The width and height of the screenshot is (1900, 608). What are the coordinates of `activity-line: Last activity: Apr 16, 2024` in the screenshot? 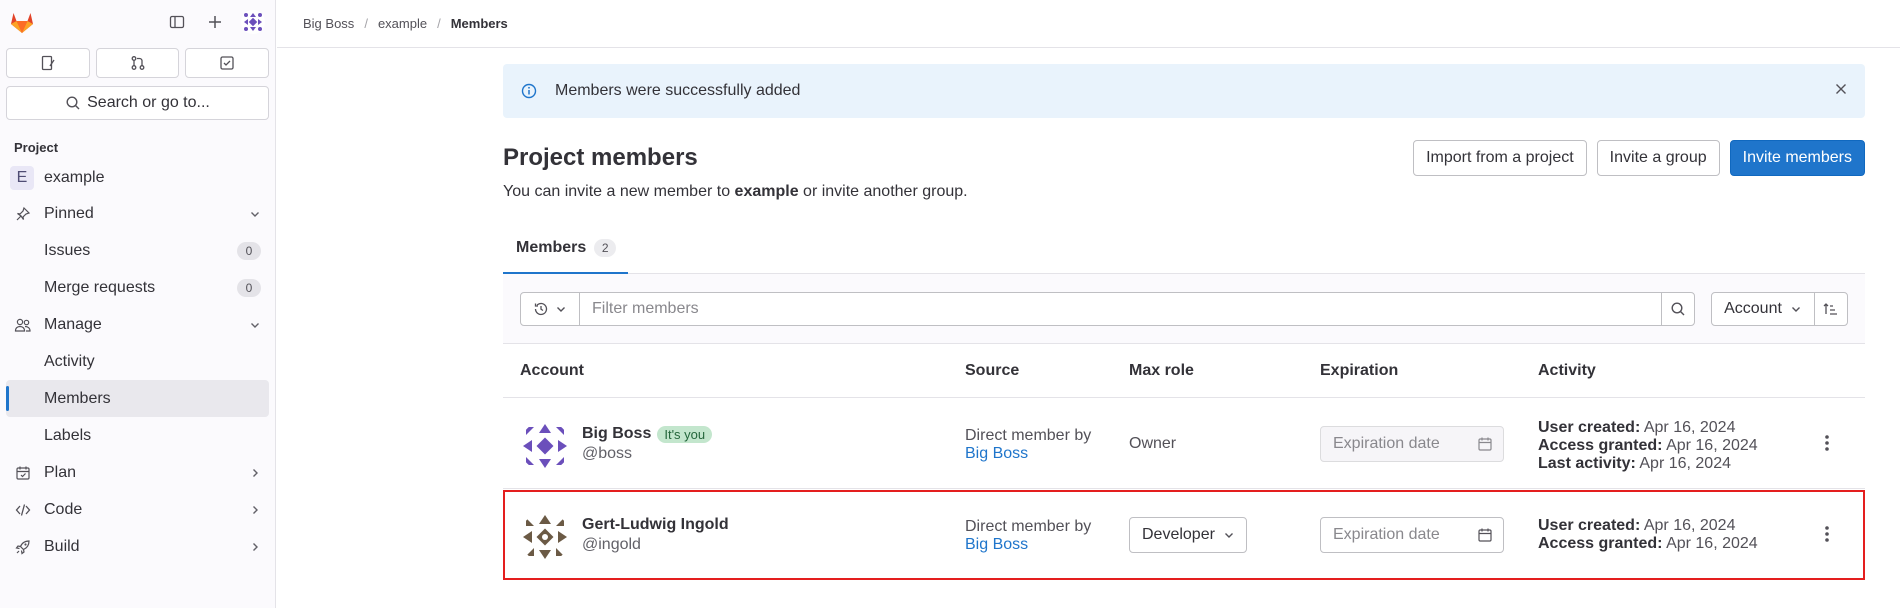 It's located at (1648, 464).